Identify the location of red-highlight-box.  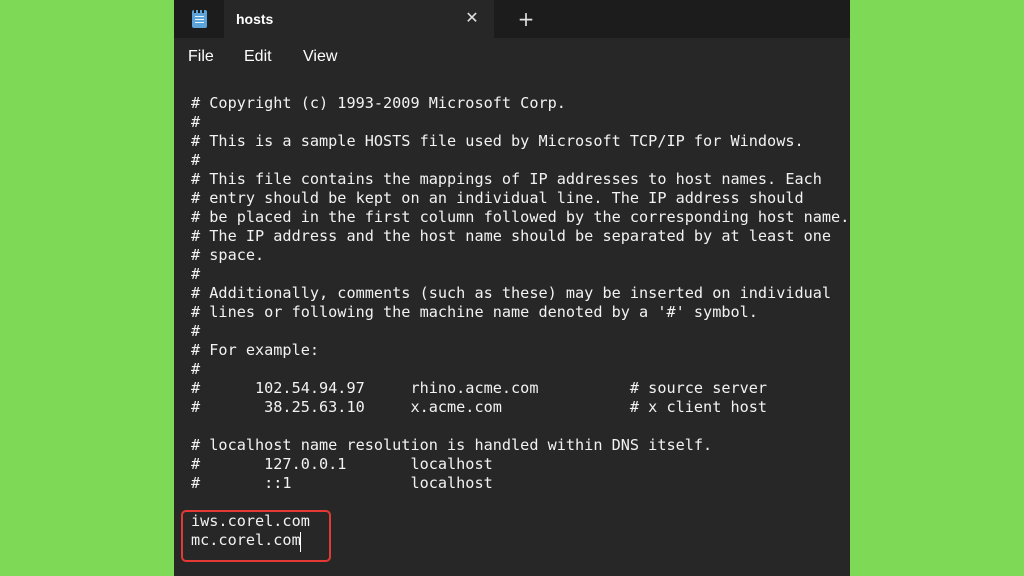
(256, 536).